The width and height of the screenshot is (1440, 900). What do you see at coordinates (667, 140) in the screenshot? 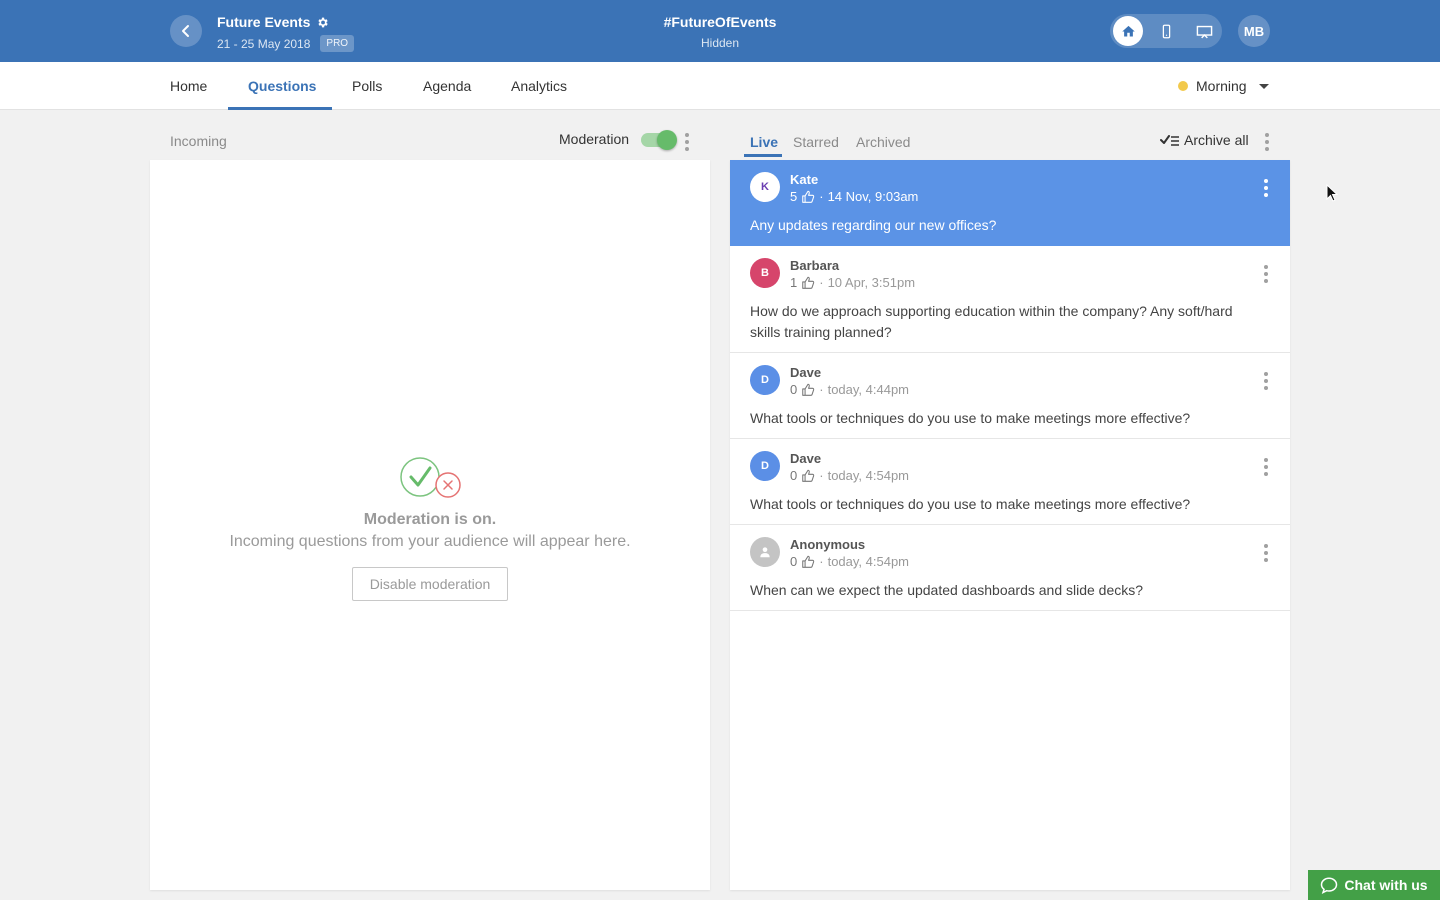
I see `toggle-knob` at bounding box center [667, 140].